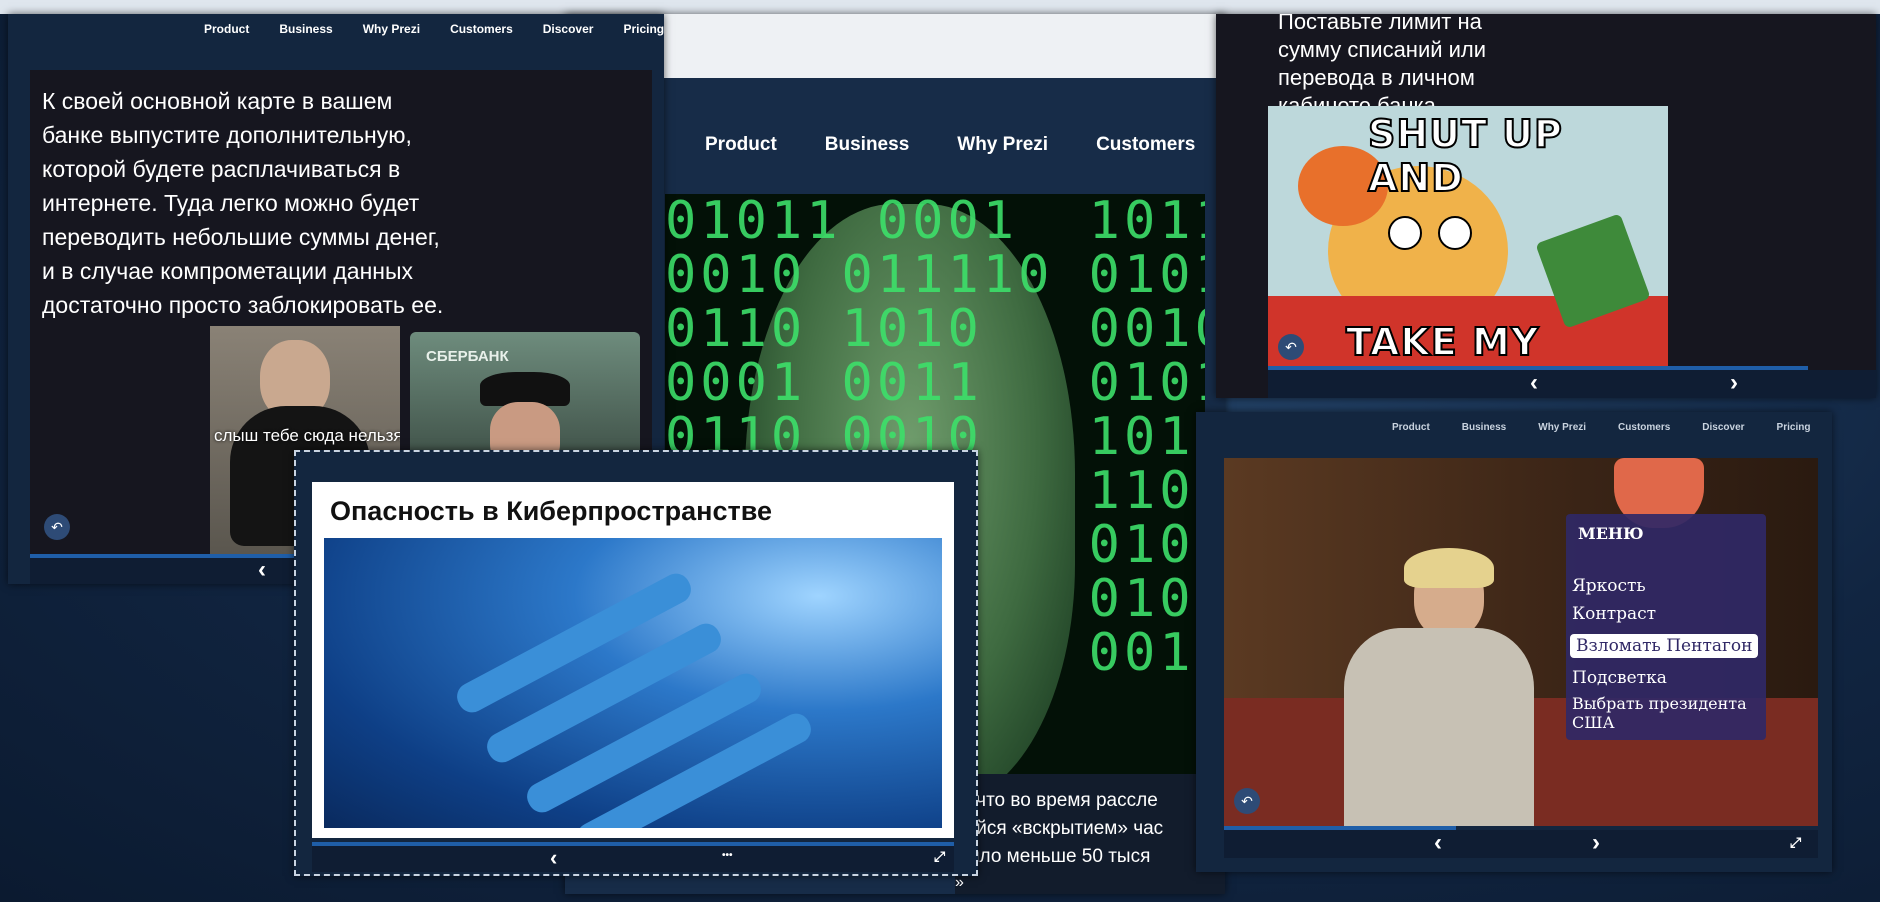 Image resolution: width=1880 pixels, height=902 pixels. Describe the element at coordinates (959, 882) in the screenshot. I see `caption-line-4: »` at that location.